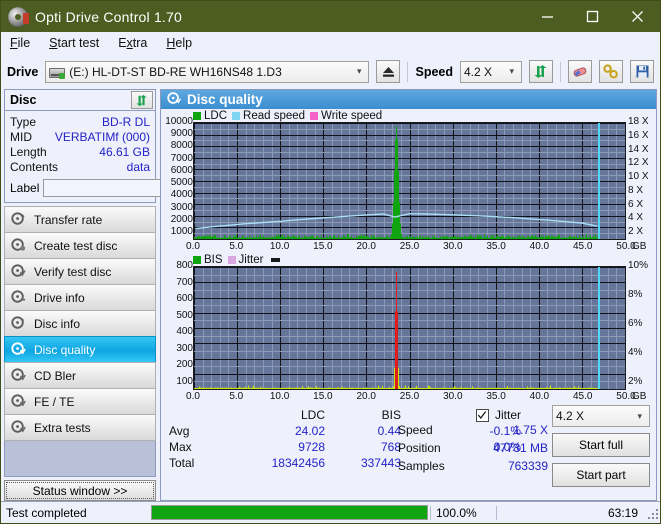  Describe the element at coordinates (80, 427) in the screenshot. I see `sidebar-item-extra-tests: Extra tests` at that location.